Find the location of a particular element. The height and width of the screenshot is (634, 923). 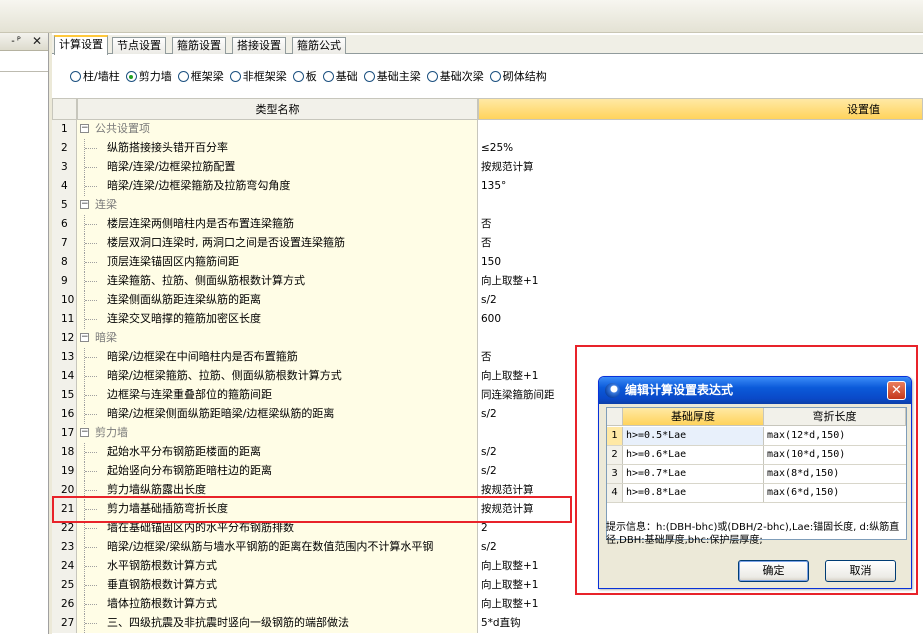

bend-length-cell: max(12*d,150) is located at coordinates (835, 436).